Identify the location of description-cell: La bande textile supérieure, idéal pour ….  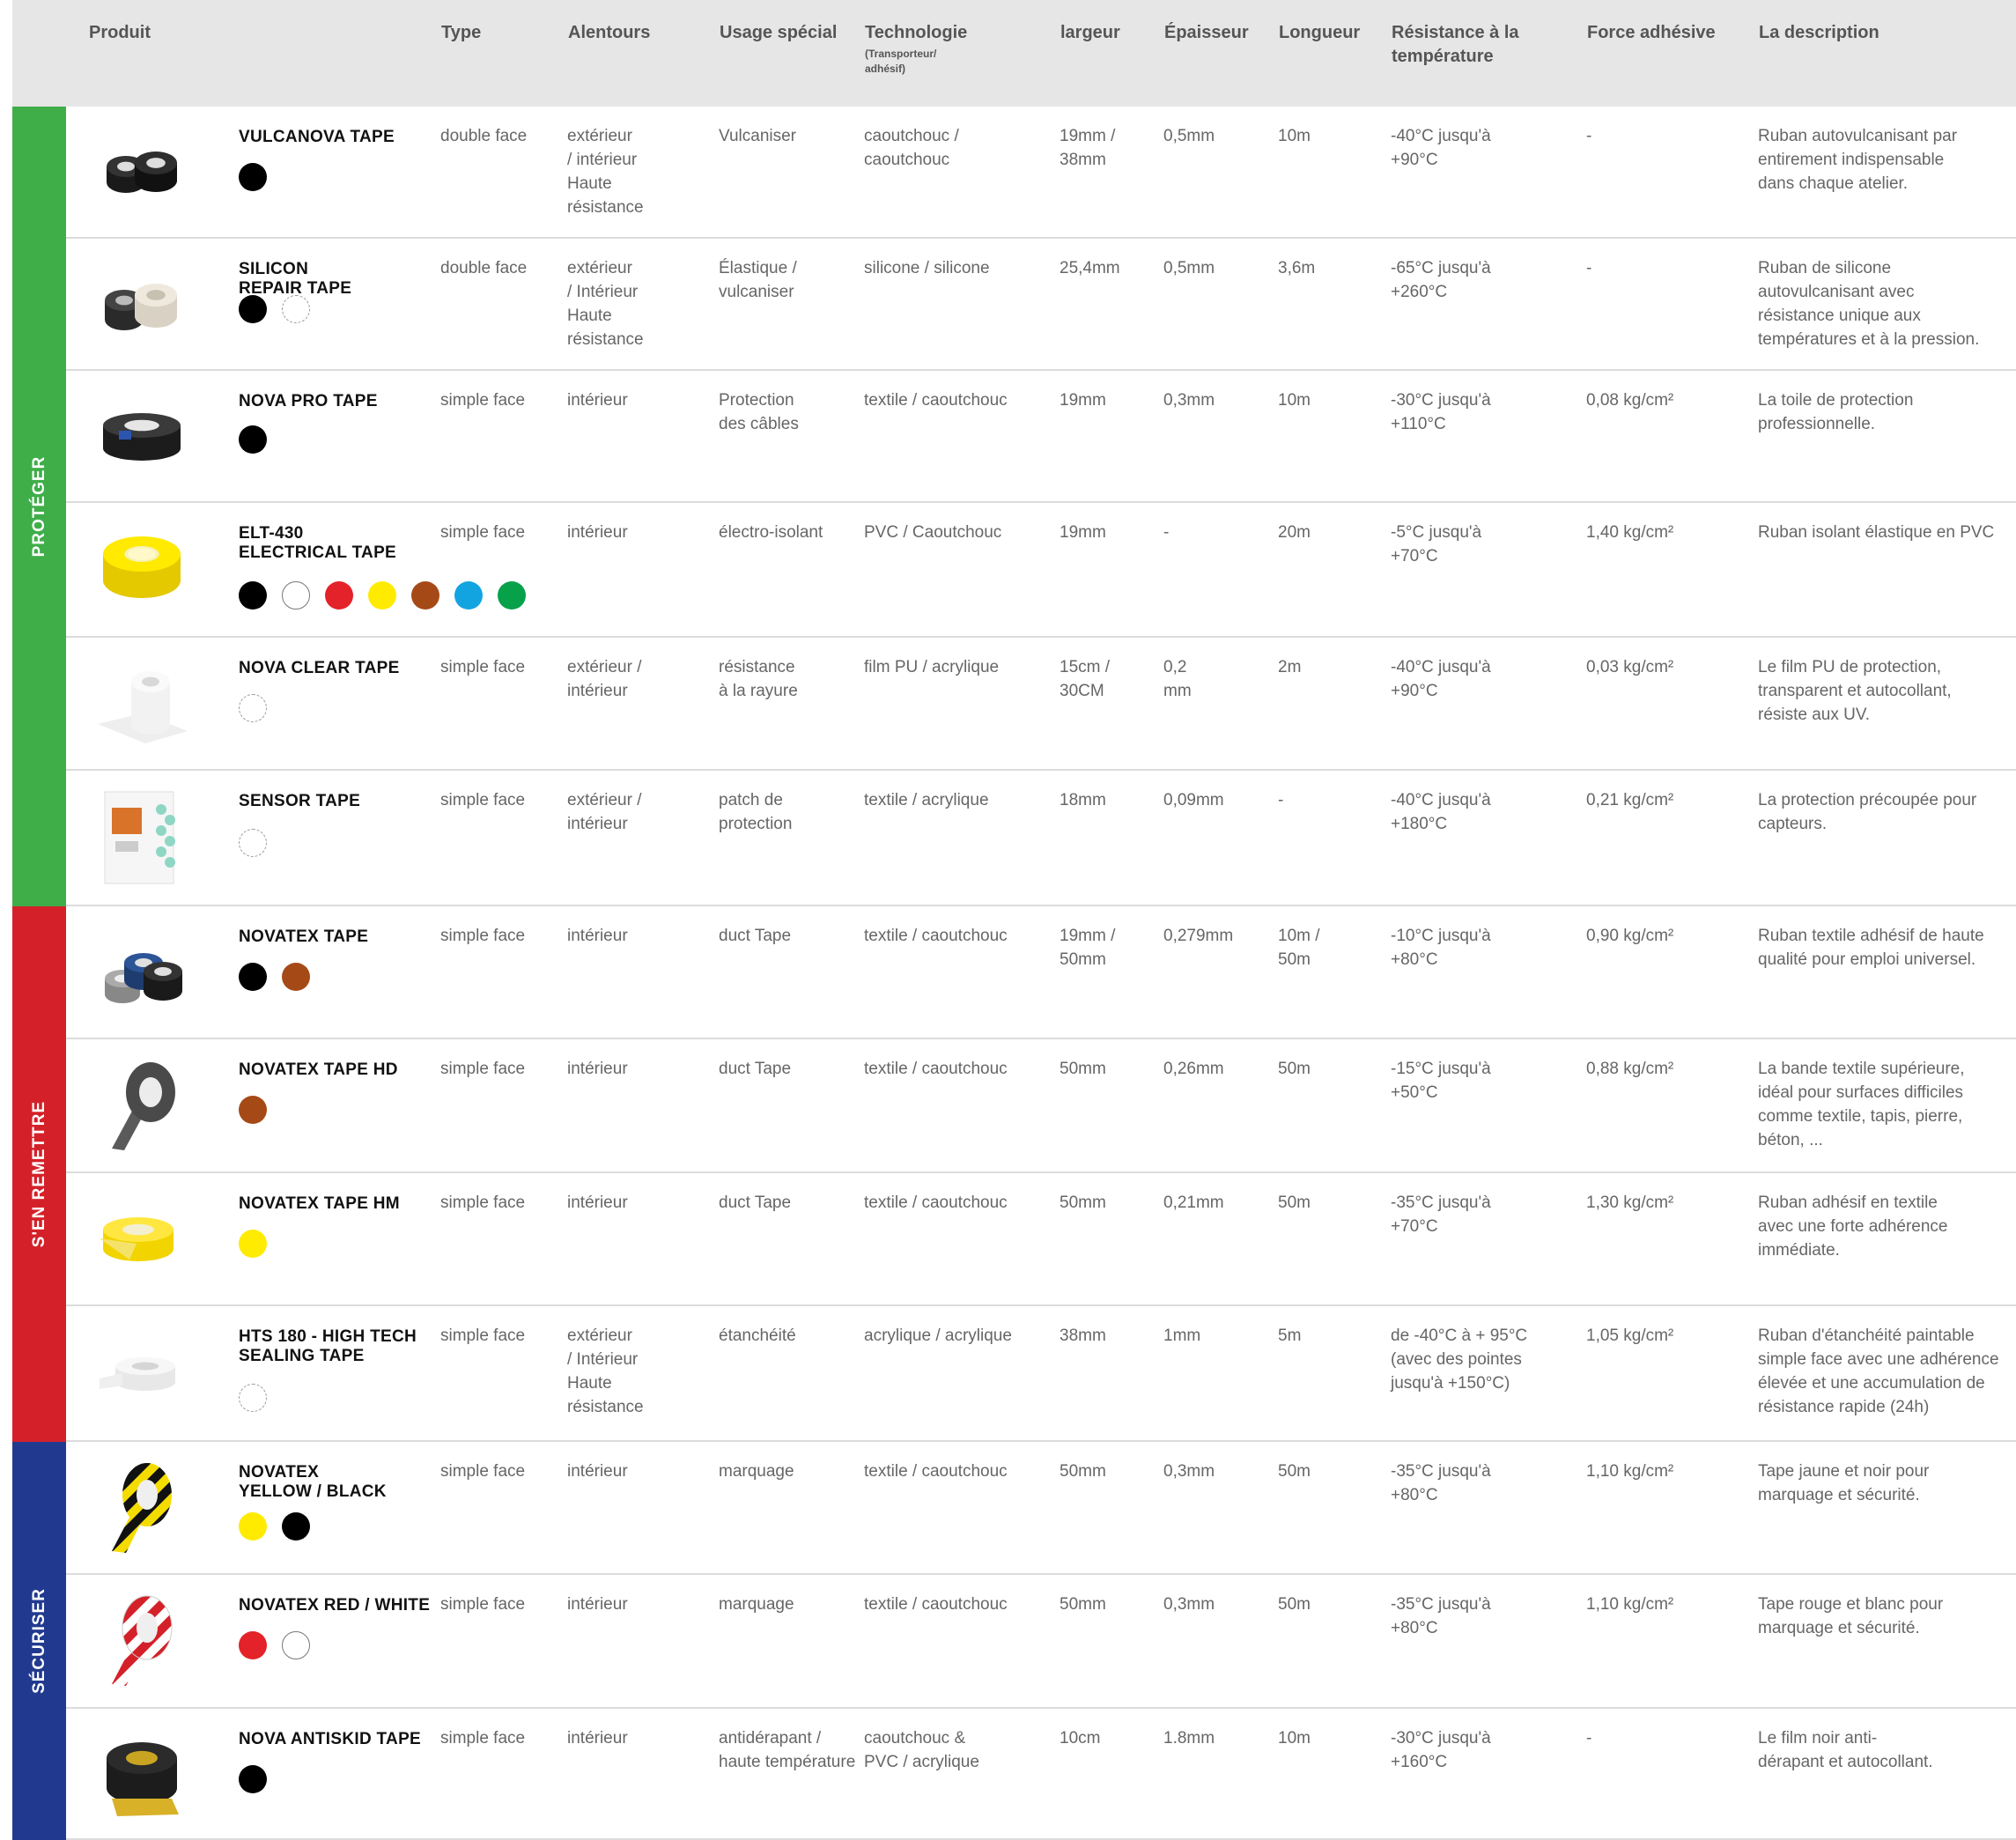
(1861, 1104).